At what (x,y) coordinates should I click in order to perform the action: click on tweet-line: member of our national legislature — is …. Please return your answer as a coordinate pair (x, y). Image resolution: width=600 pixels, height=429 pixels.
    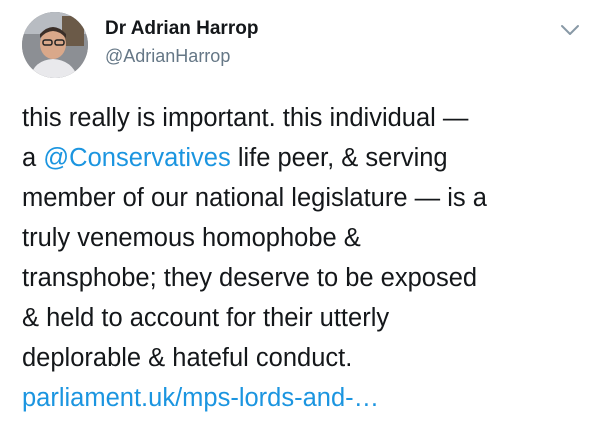
    Looking at the image, I should click on (254, 198).